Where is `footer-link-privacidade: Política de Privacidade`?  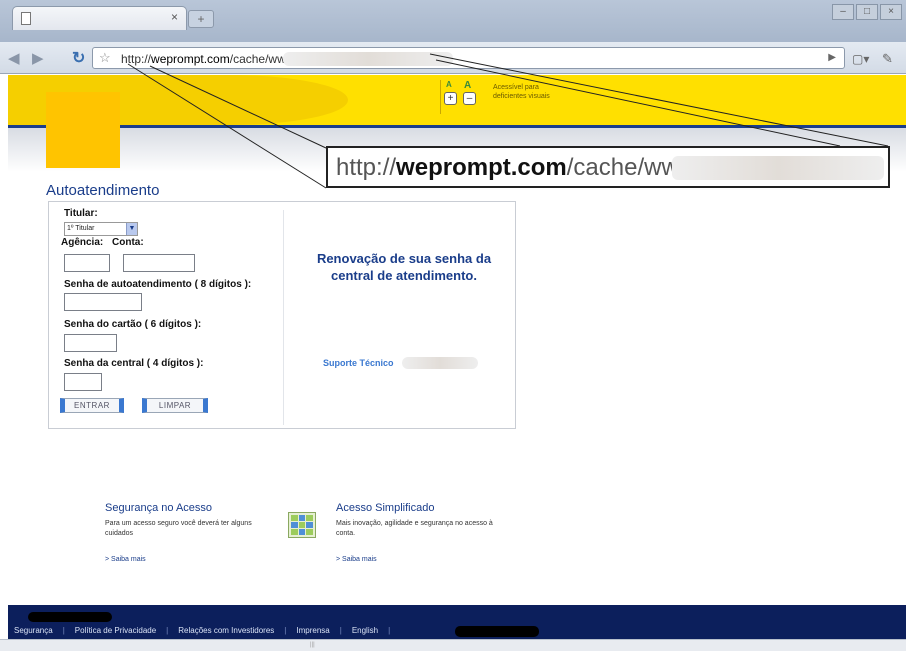 footer-link-privacidade: Política de Privacidade is located at coordinates (115, 630).